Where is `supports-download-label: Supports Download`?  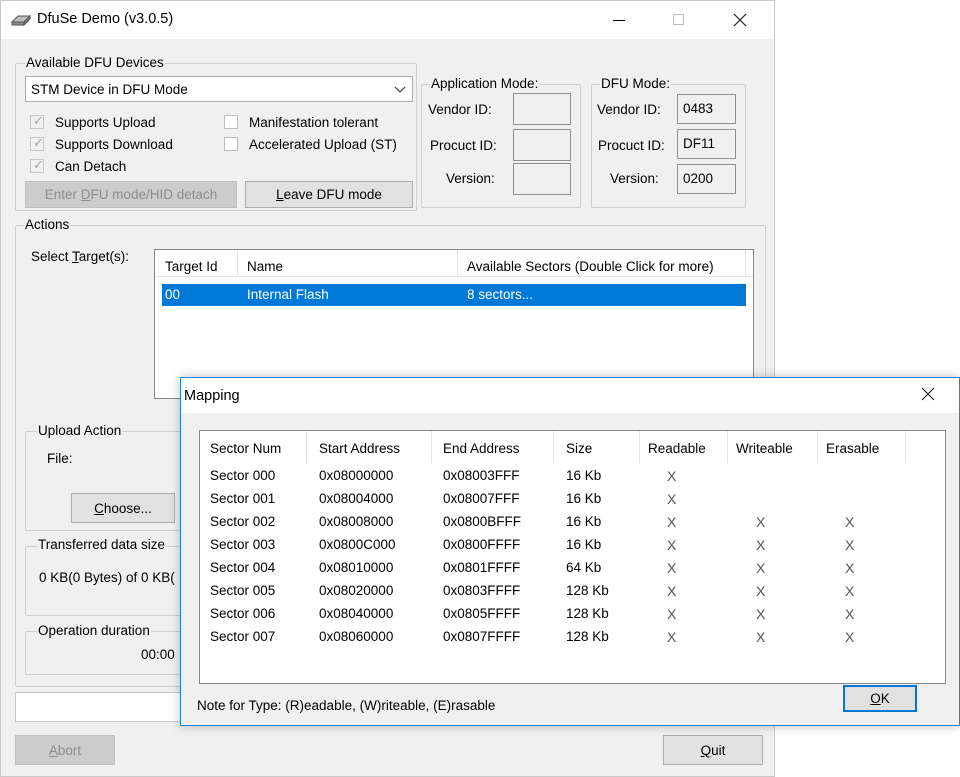 supports-download-label: Supports Download is located at coordinates (114, 144).